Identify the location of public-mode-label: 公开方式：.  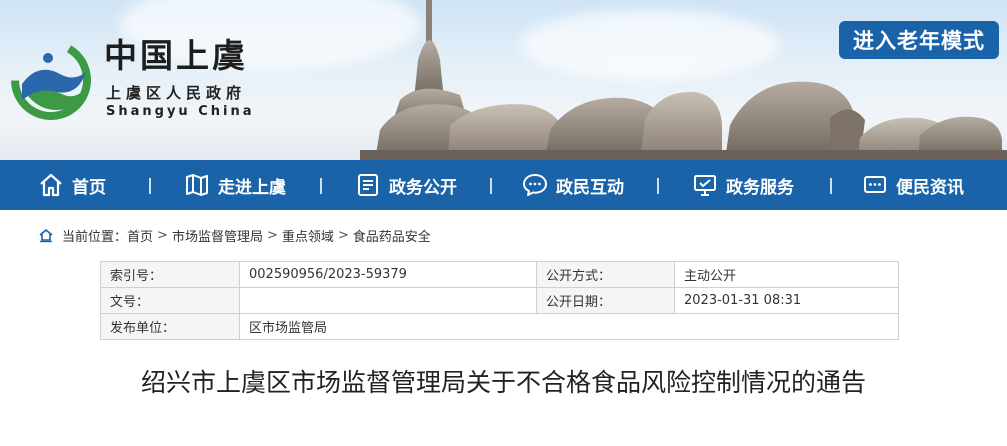
(605, 274).